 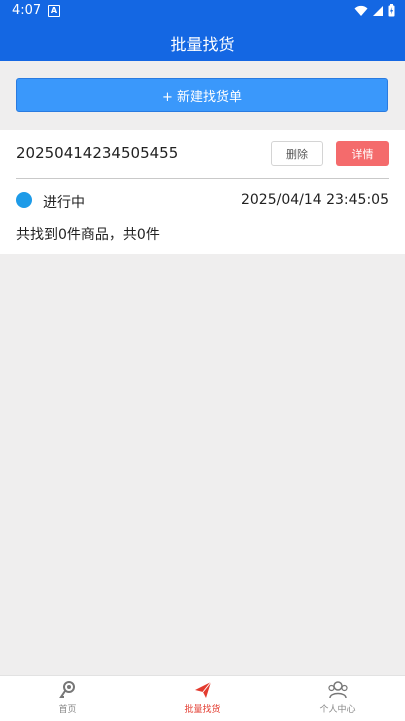 I want to click on order-status: 进行中, so click(x=64, y=203).